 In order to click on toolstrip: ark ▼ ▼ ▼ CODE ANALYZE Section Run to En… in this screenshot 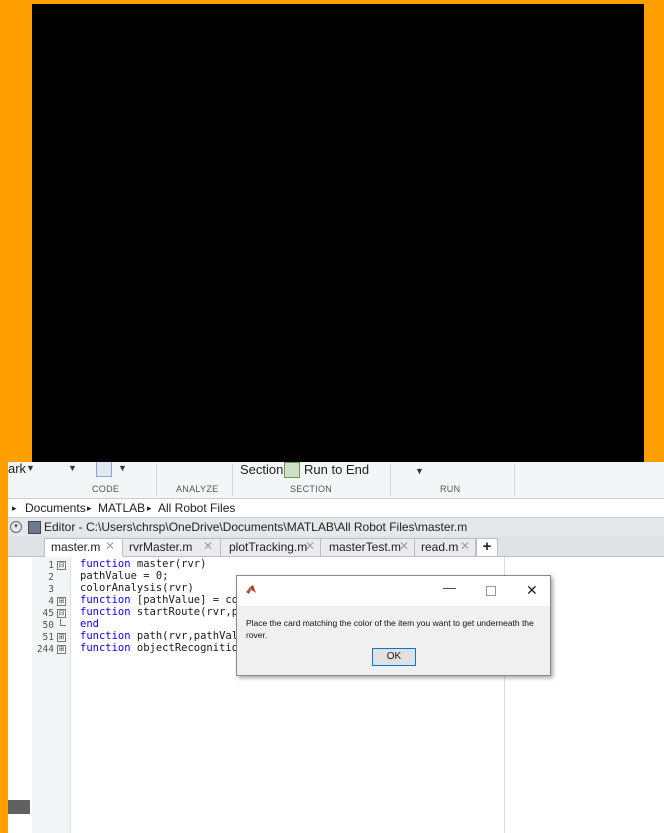, I will do `click(336, 480)`.